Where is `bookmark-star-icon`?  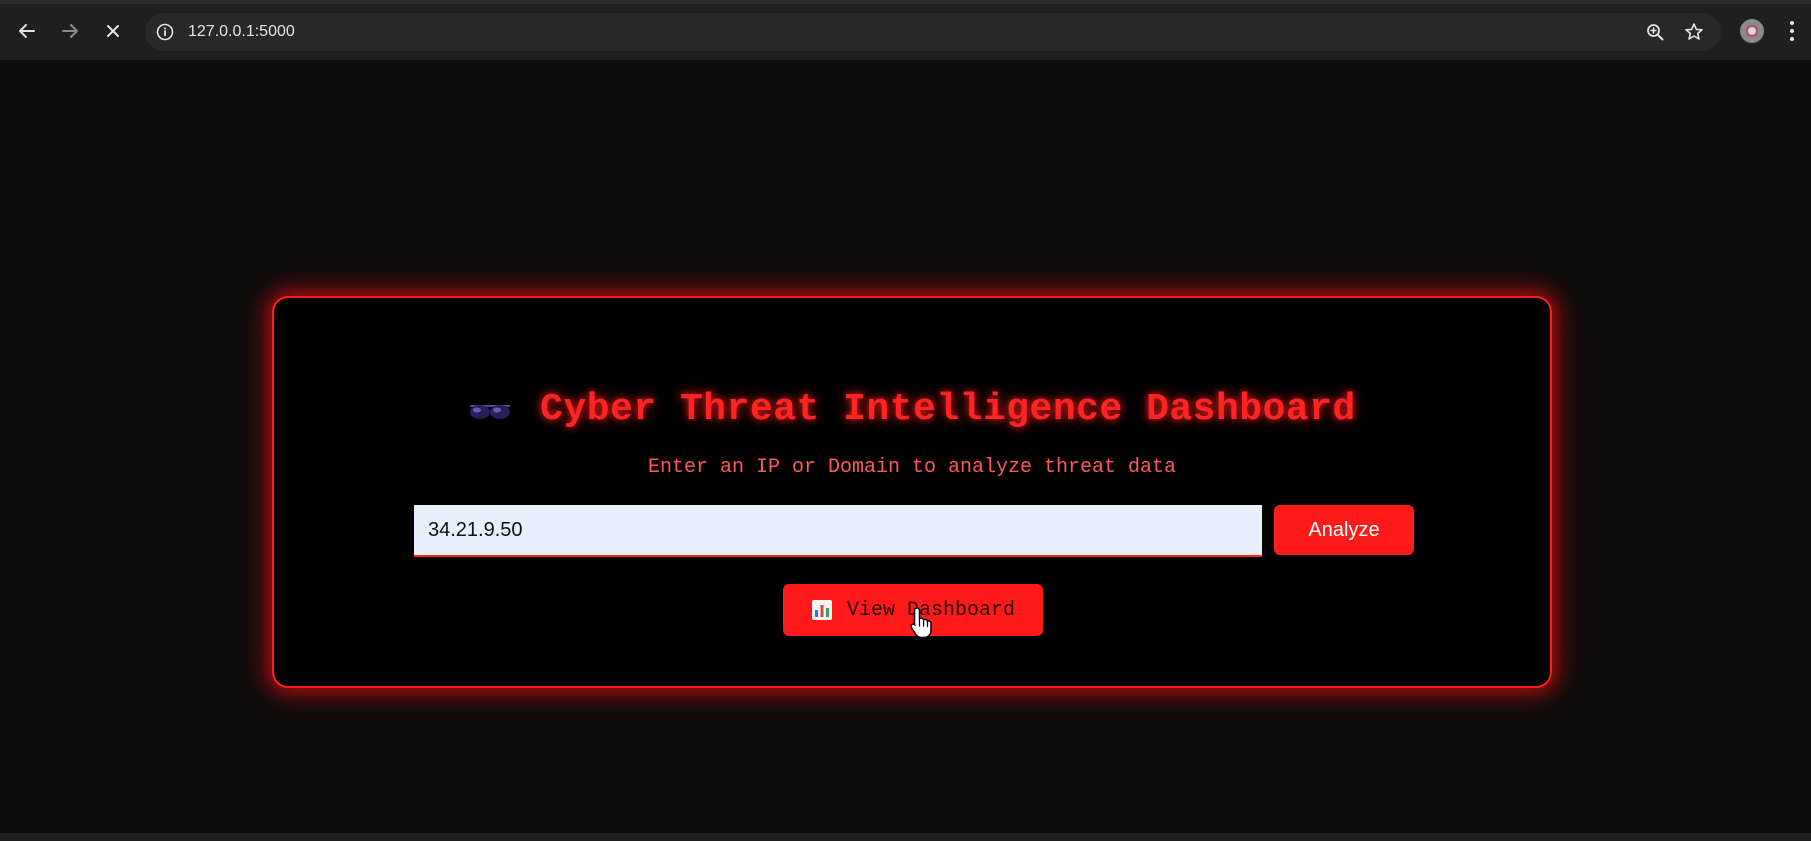
bookmark-star-icon is located at coordinates (1694, 31).